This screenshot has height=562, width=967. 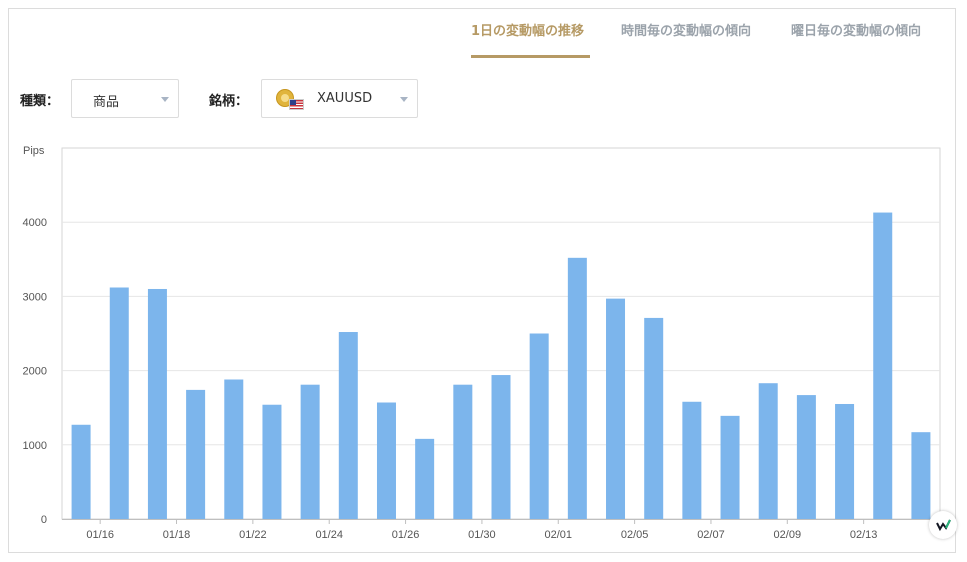 I want to click on x-tick-label: 02/07, so click(x=711, y=535).